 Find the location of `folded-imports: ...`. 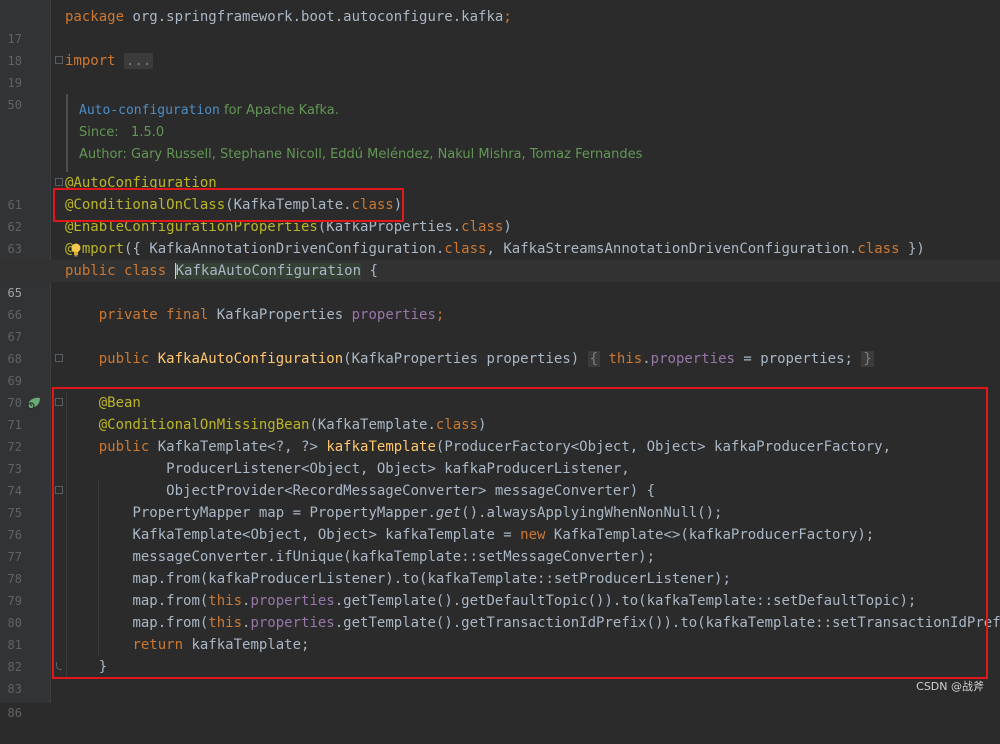

folded-imports: ... is located at coordinates (139, 61).